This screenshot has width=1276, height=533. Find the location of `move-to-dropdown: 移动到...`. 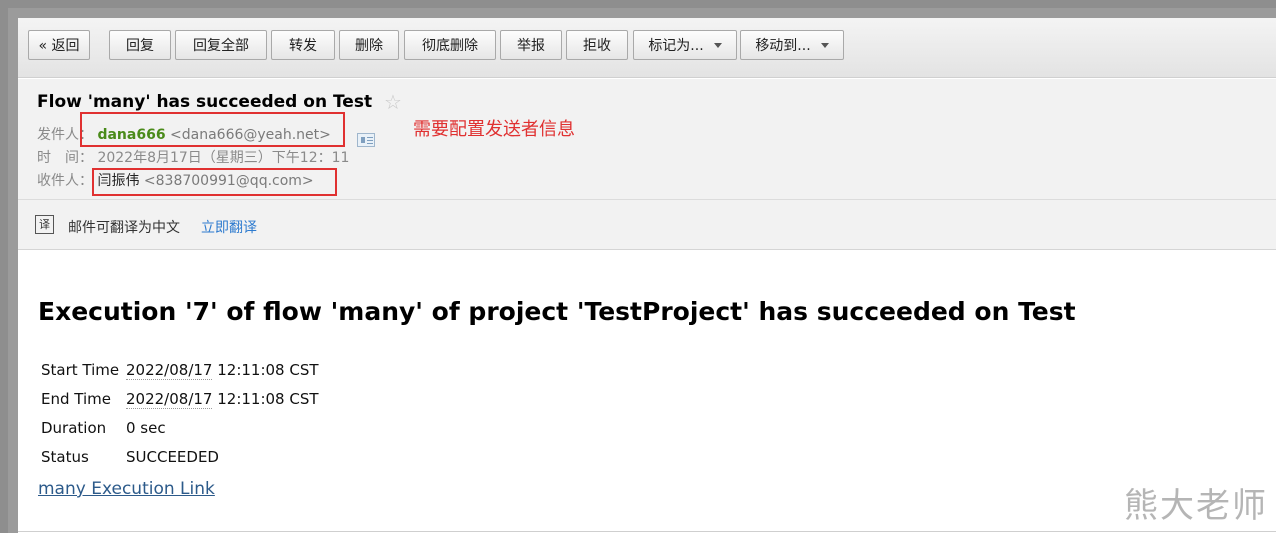

move-to-dropdown: 移动到... is located at coordinates (792, 45).